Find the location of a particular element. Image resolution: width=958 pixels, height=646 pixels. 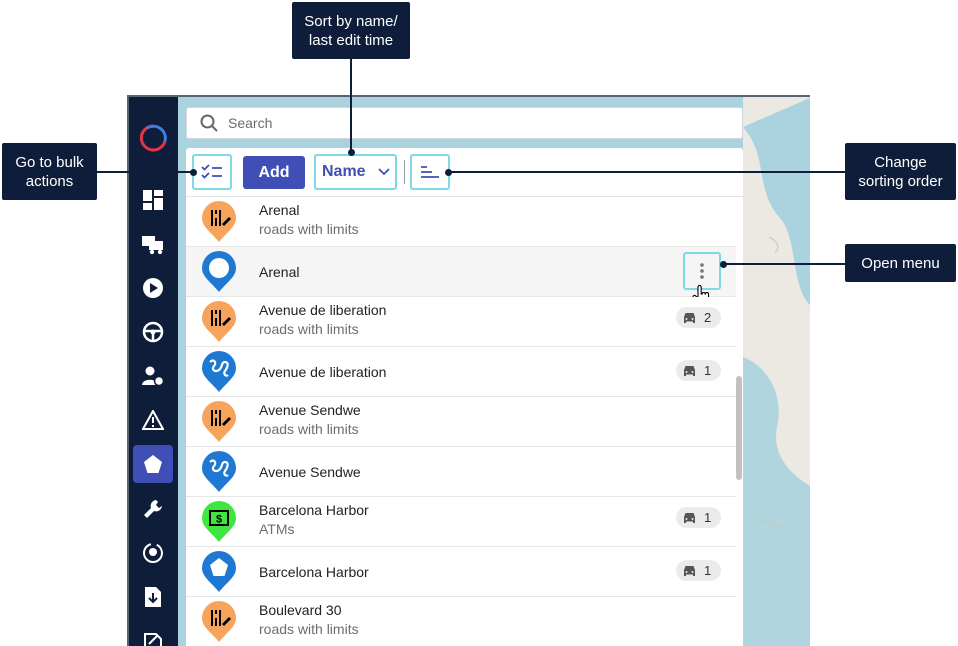

play-icon is located at coordinates (153, 288).